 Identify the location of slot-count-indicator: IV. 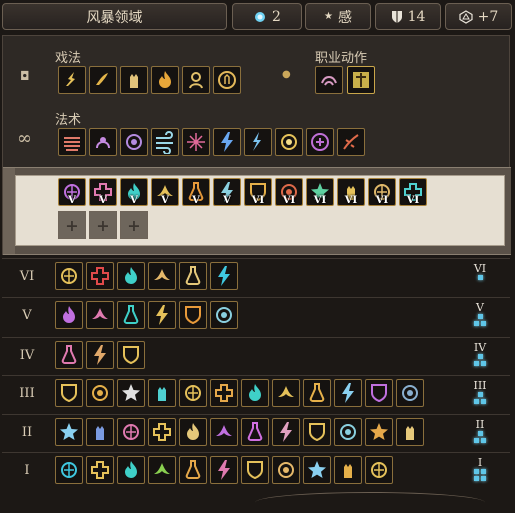
(480, 354).